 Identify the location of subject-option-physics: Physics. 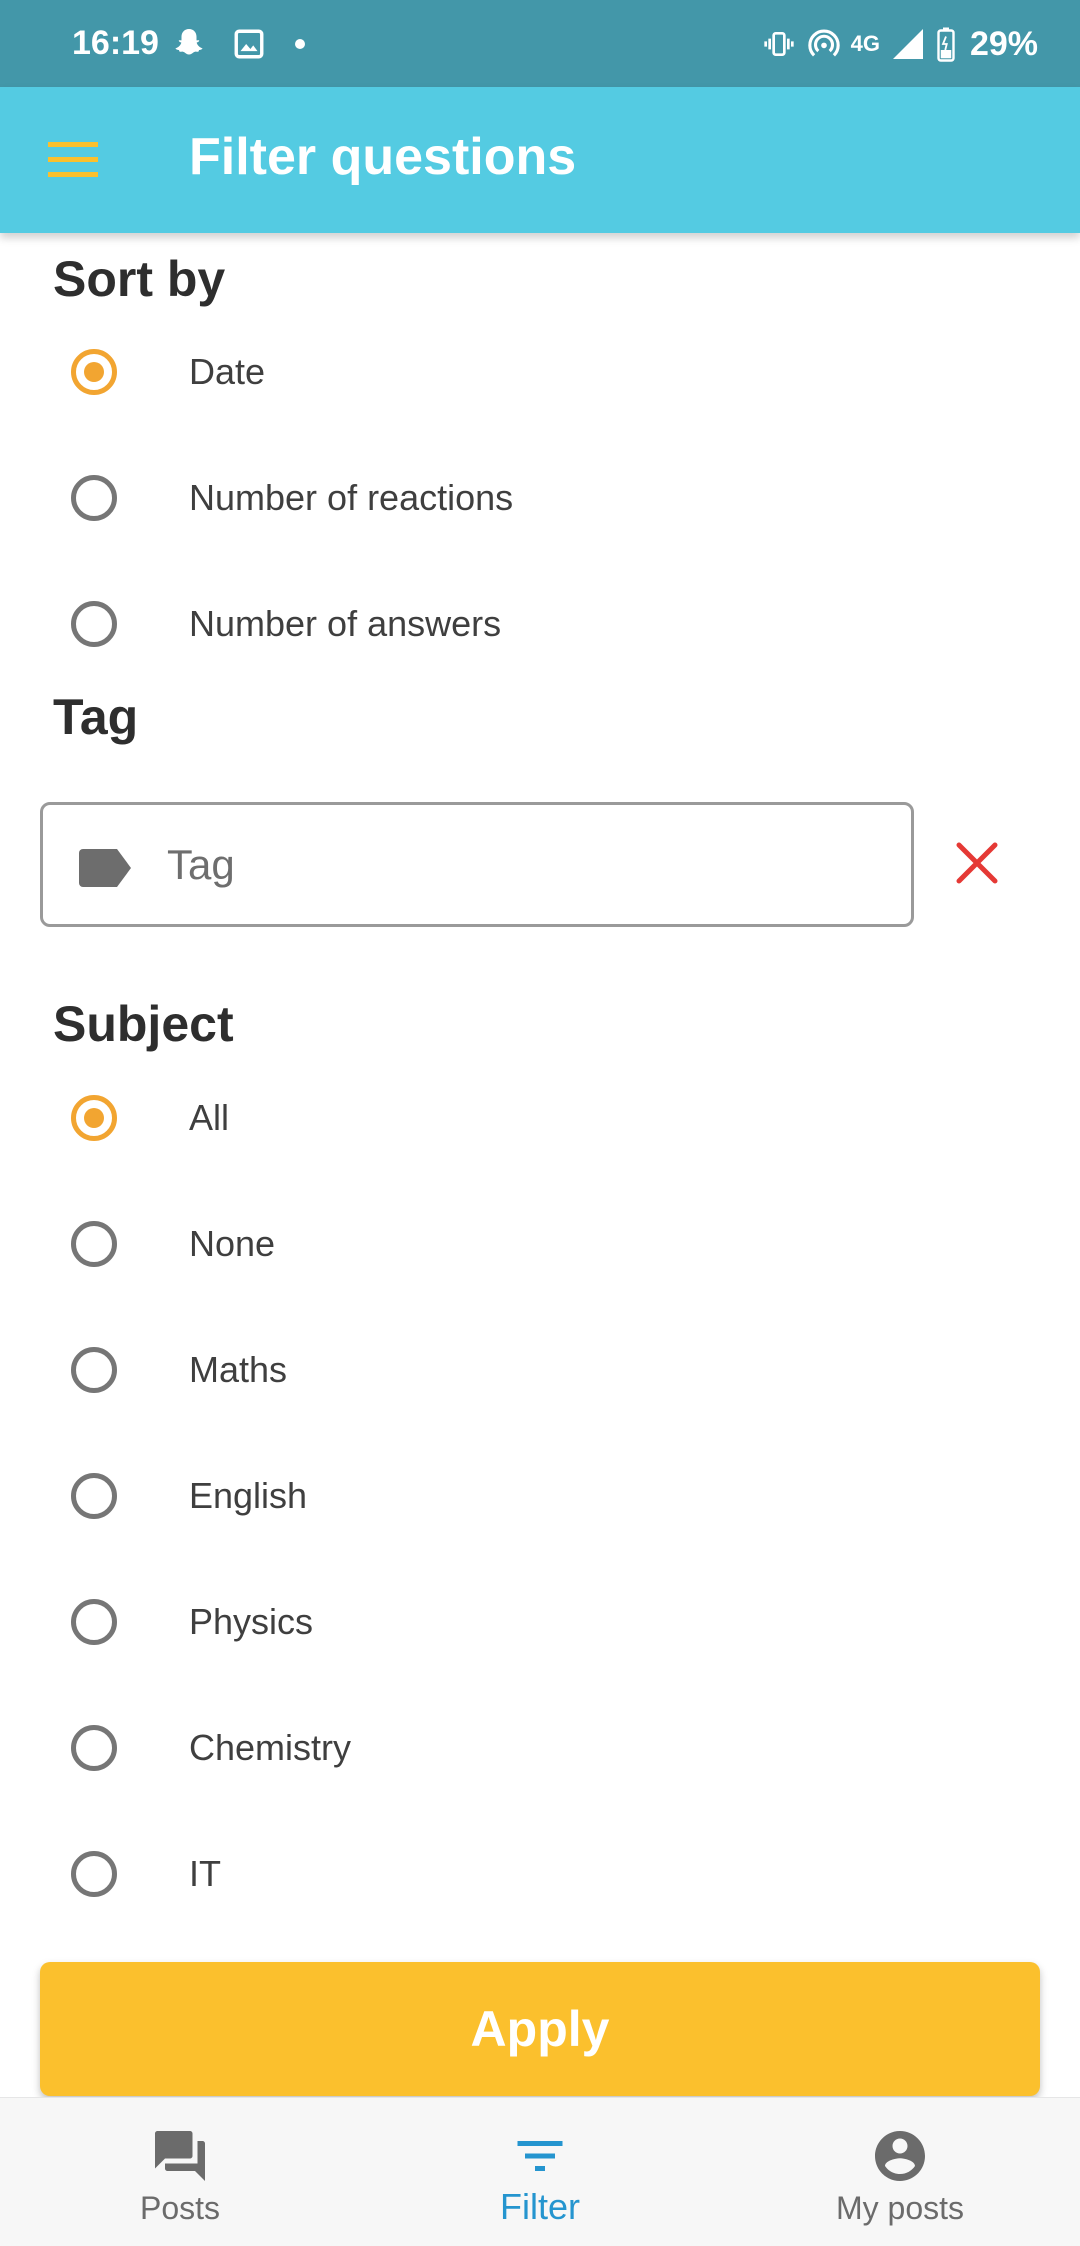
(540, 1622).